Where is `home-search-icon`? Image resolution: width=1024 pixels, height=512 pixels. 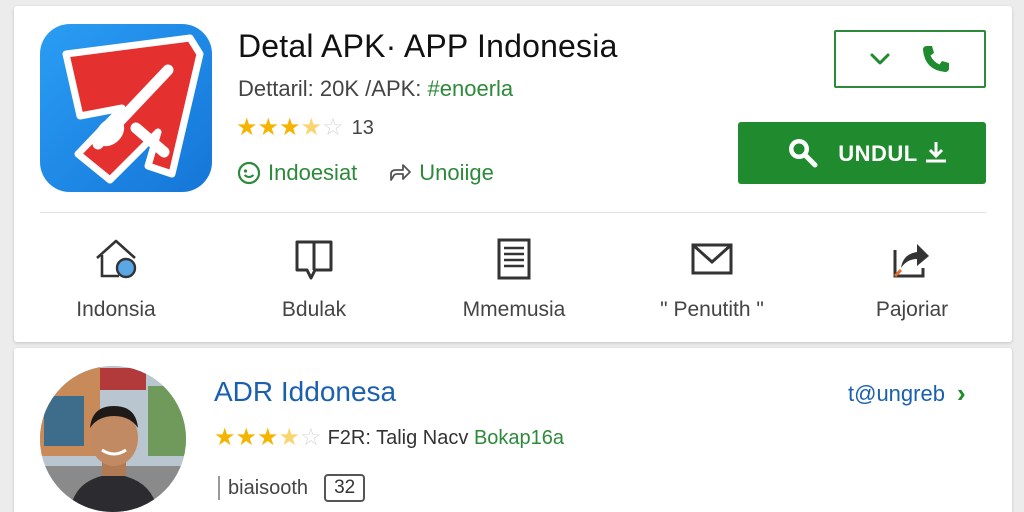 home-search-icon is located at coordinates (116, 259).